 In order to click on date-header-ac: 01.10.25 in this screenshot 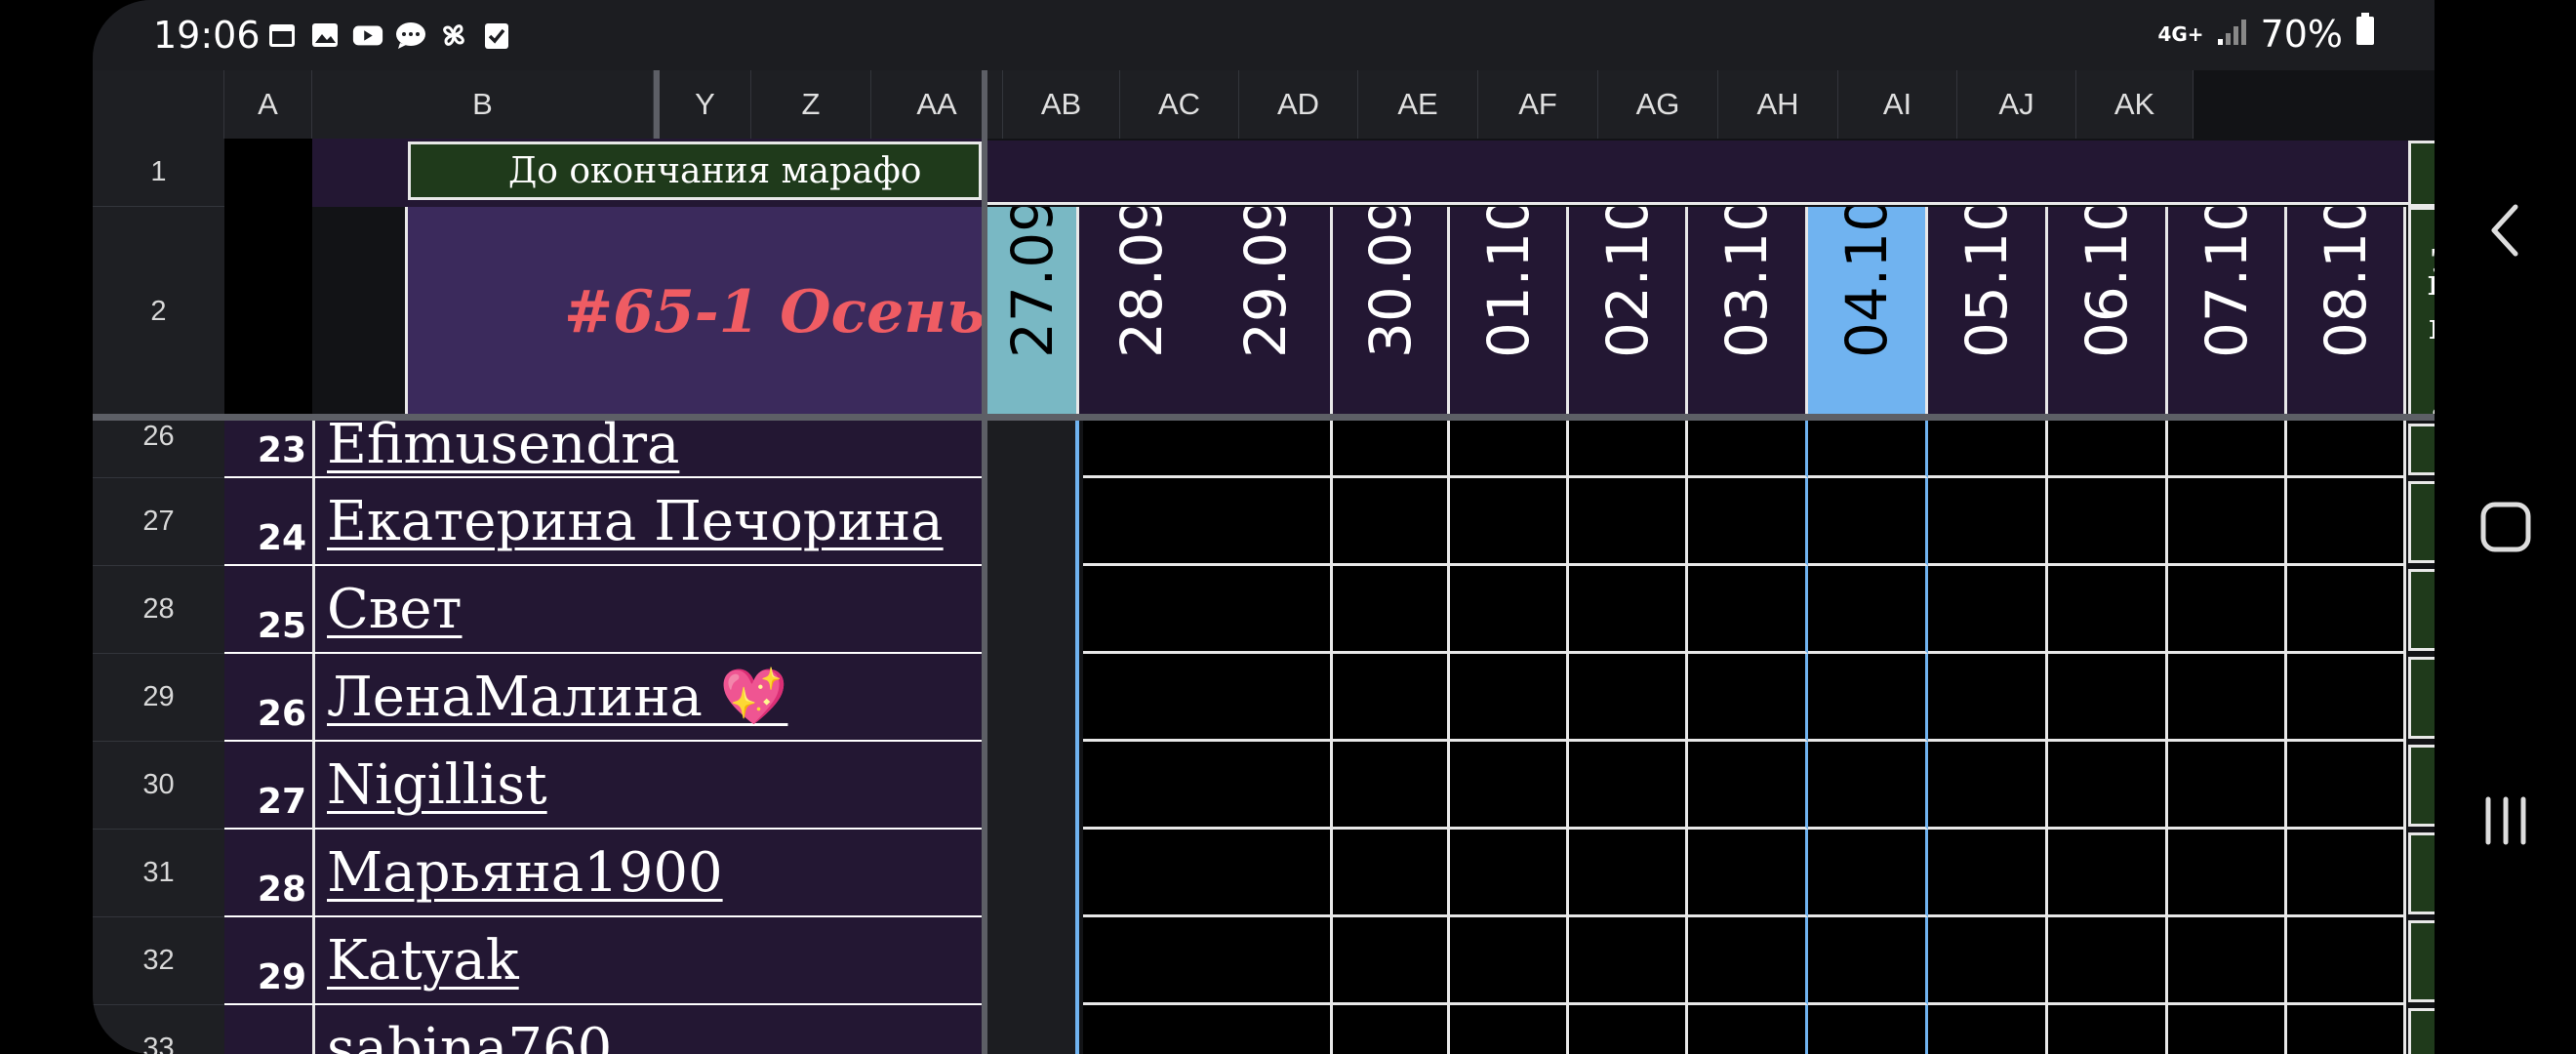, I will do `click(1509, 312)`.